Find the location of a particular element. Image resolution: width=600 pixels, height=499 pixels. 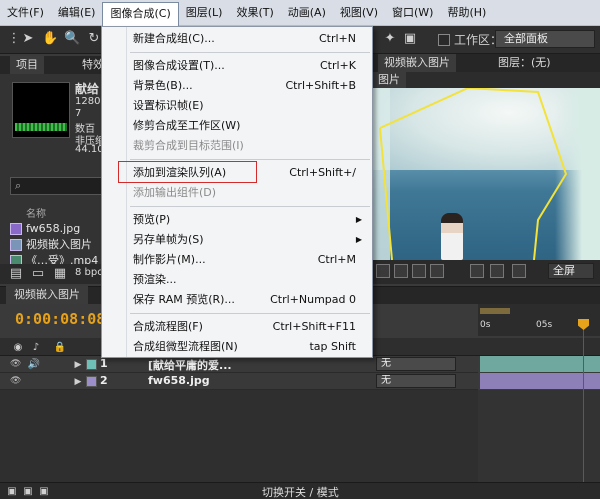

menu-animation: 动画(A) is located at coordinates (307, 13).